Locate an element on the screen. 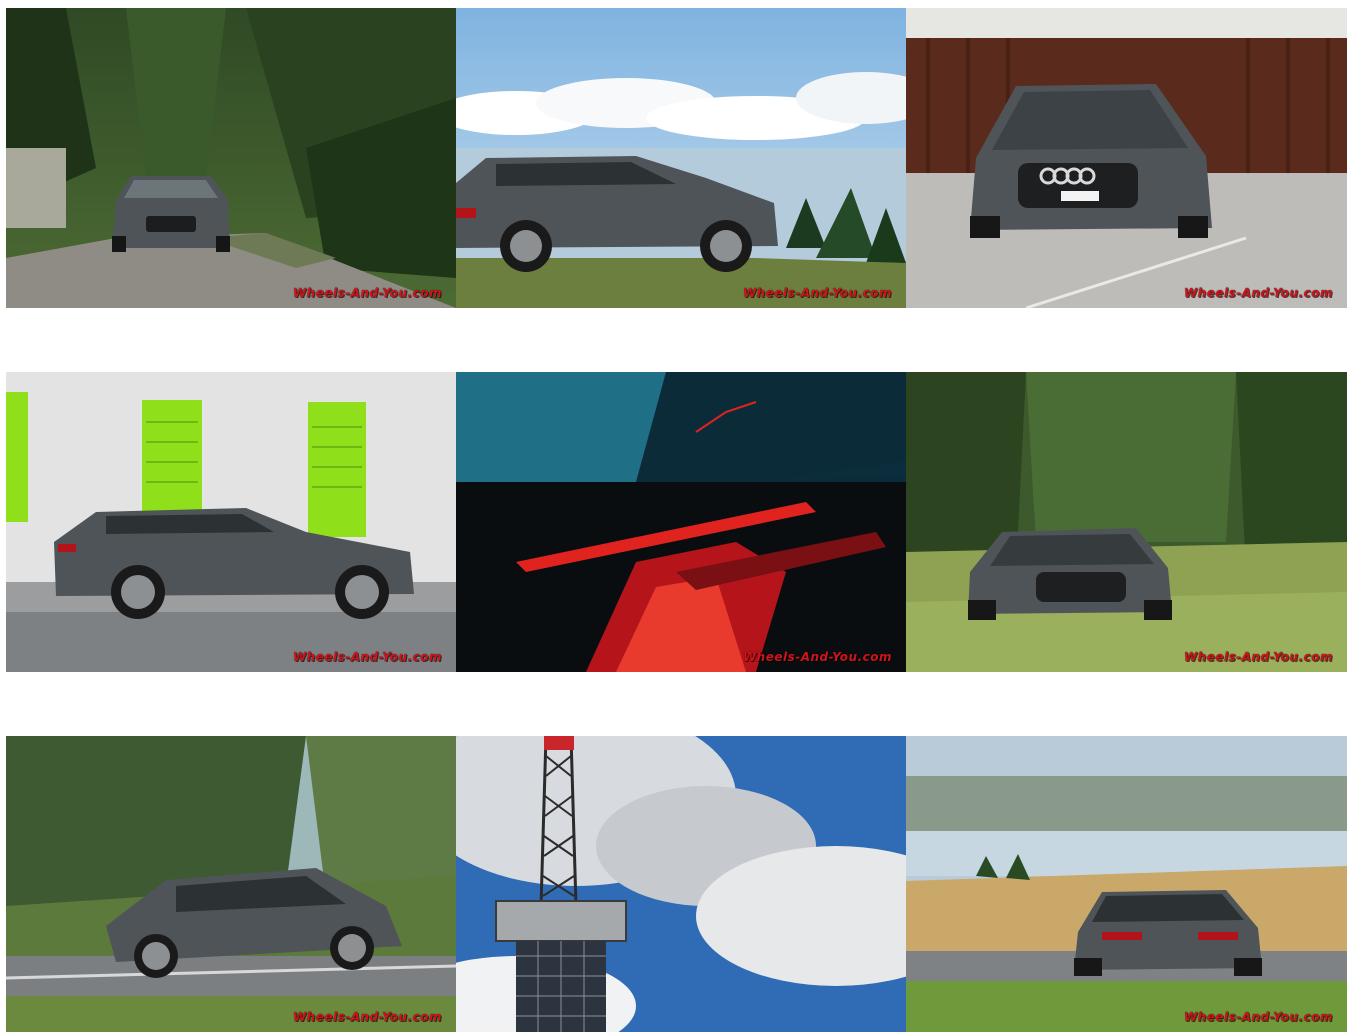 The height and width of the screenshot is (1032, 1347). gallery-photo-9: Wheels-And-You.com is located at coordinates (1126, 884).